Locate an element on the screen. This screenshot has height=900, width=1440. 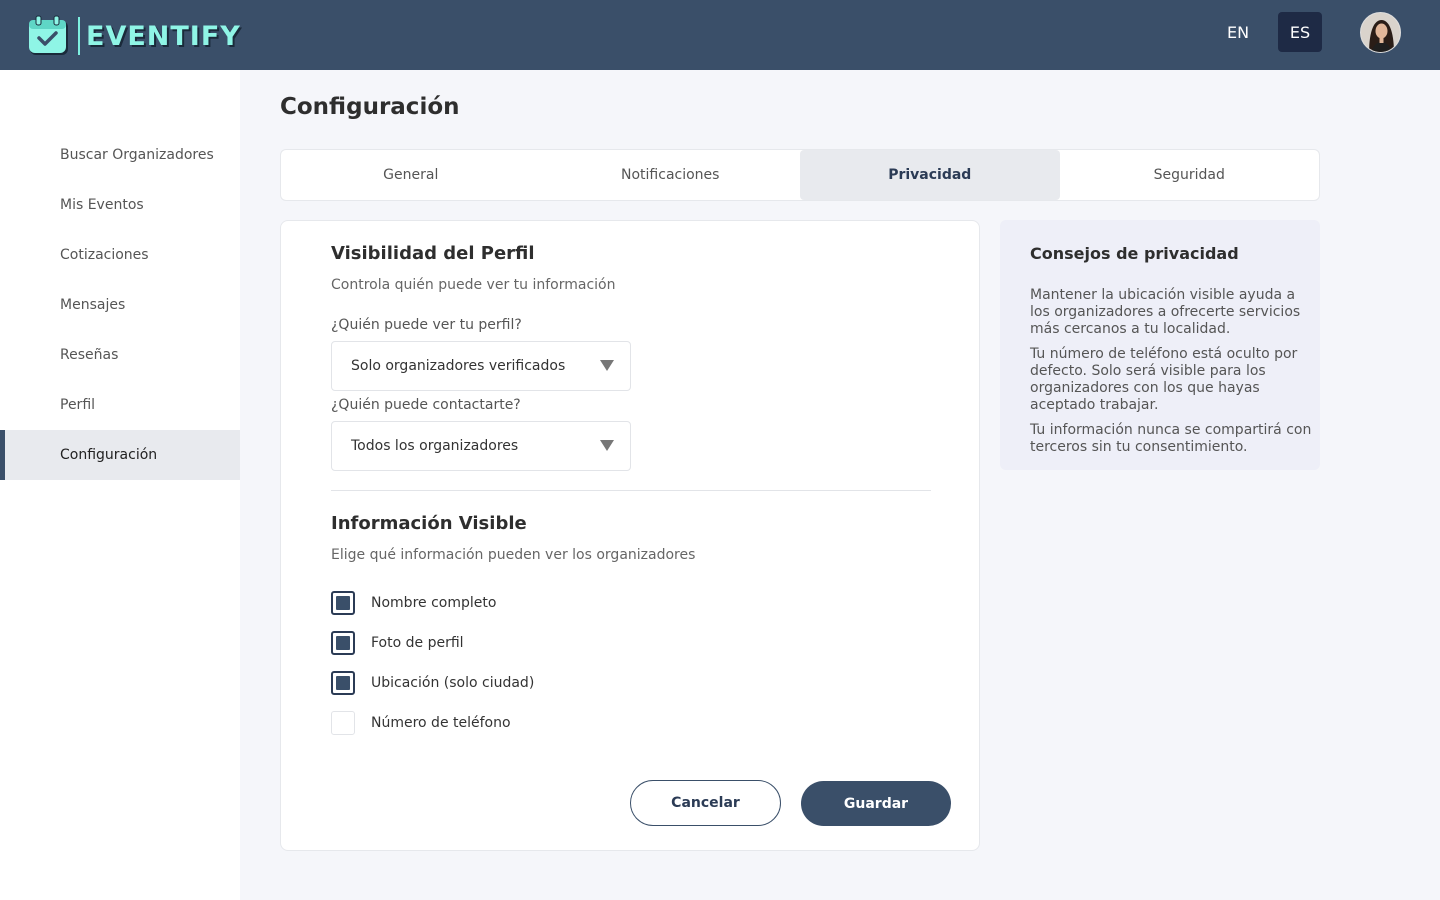
visibility-section-subtitle: Controla quién puede ver tu información is located at coordinates (473, 285).